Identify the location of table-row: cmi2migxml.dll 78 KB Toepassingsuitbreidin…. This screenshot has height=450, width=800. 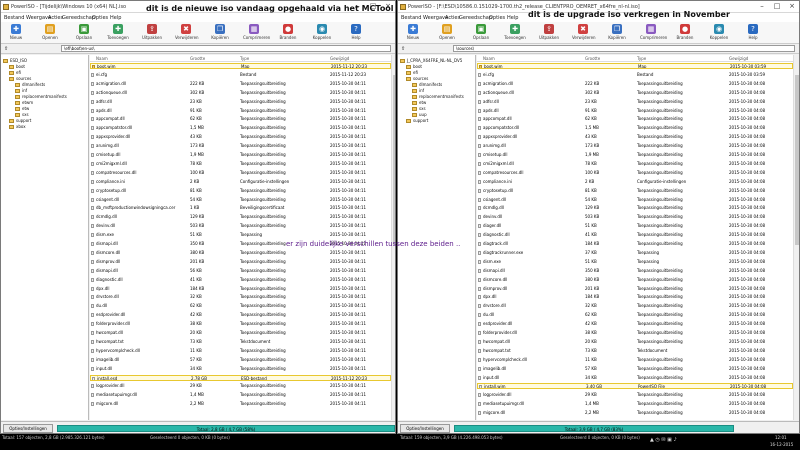
(635, 164).